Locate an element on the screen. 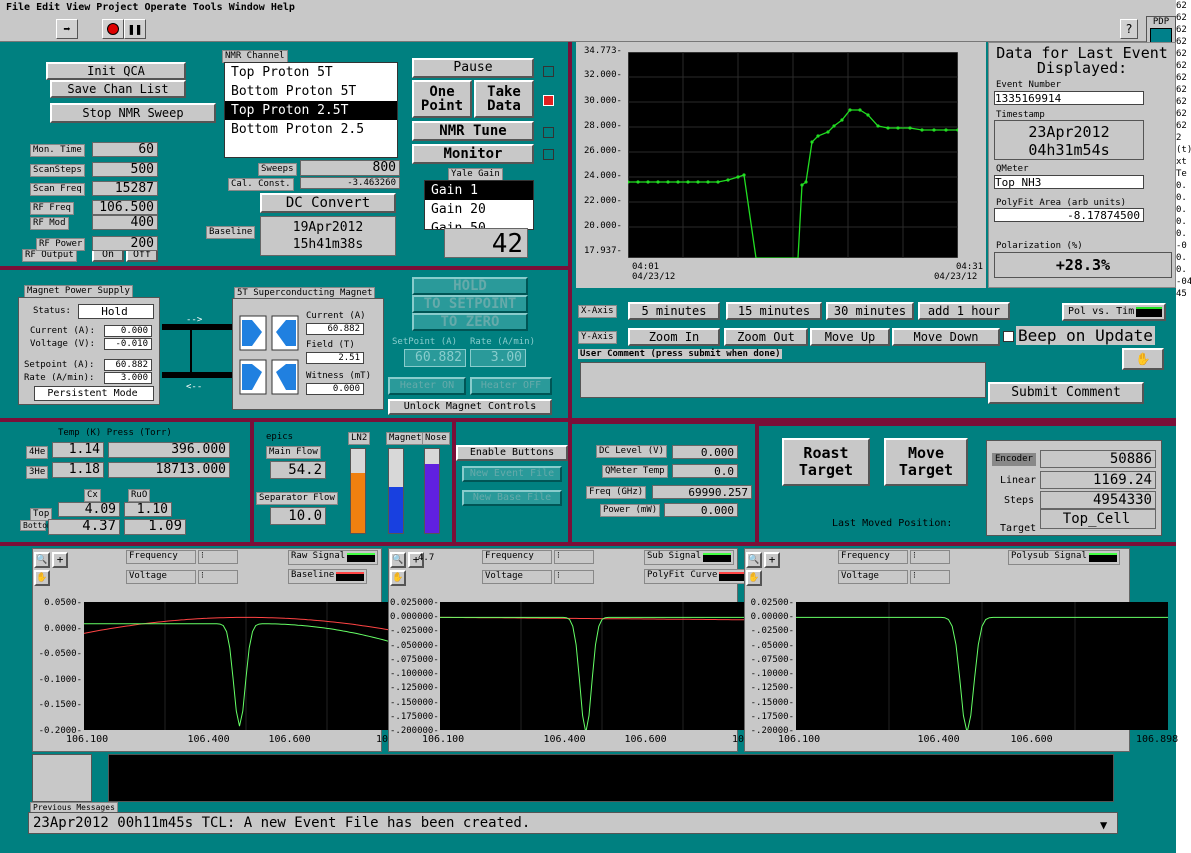  y-axis-2-button: Move Up is located at coordinates (850, 337).